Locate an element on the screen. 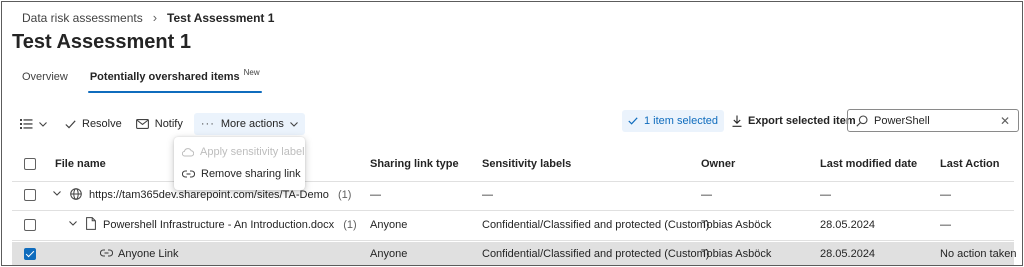 The width and height of the screenshot is (1024, 267). apply-sensitivity-label-menu-item: Apply sensitivity label is located at coordinates (239, 152).